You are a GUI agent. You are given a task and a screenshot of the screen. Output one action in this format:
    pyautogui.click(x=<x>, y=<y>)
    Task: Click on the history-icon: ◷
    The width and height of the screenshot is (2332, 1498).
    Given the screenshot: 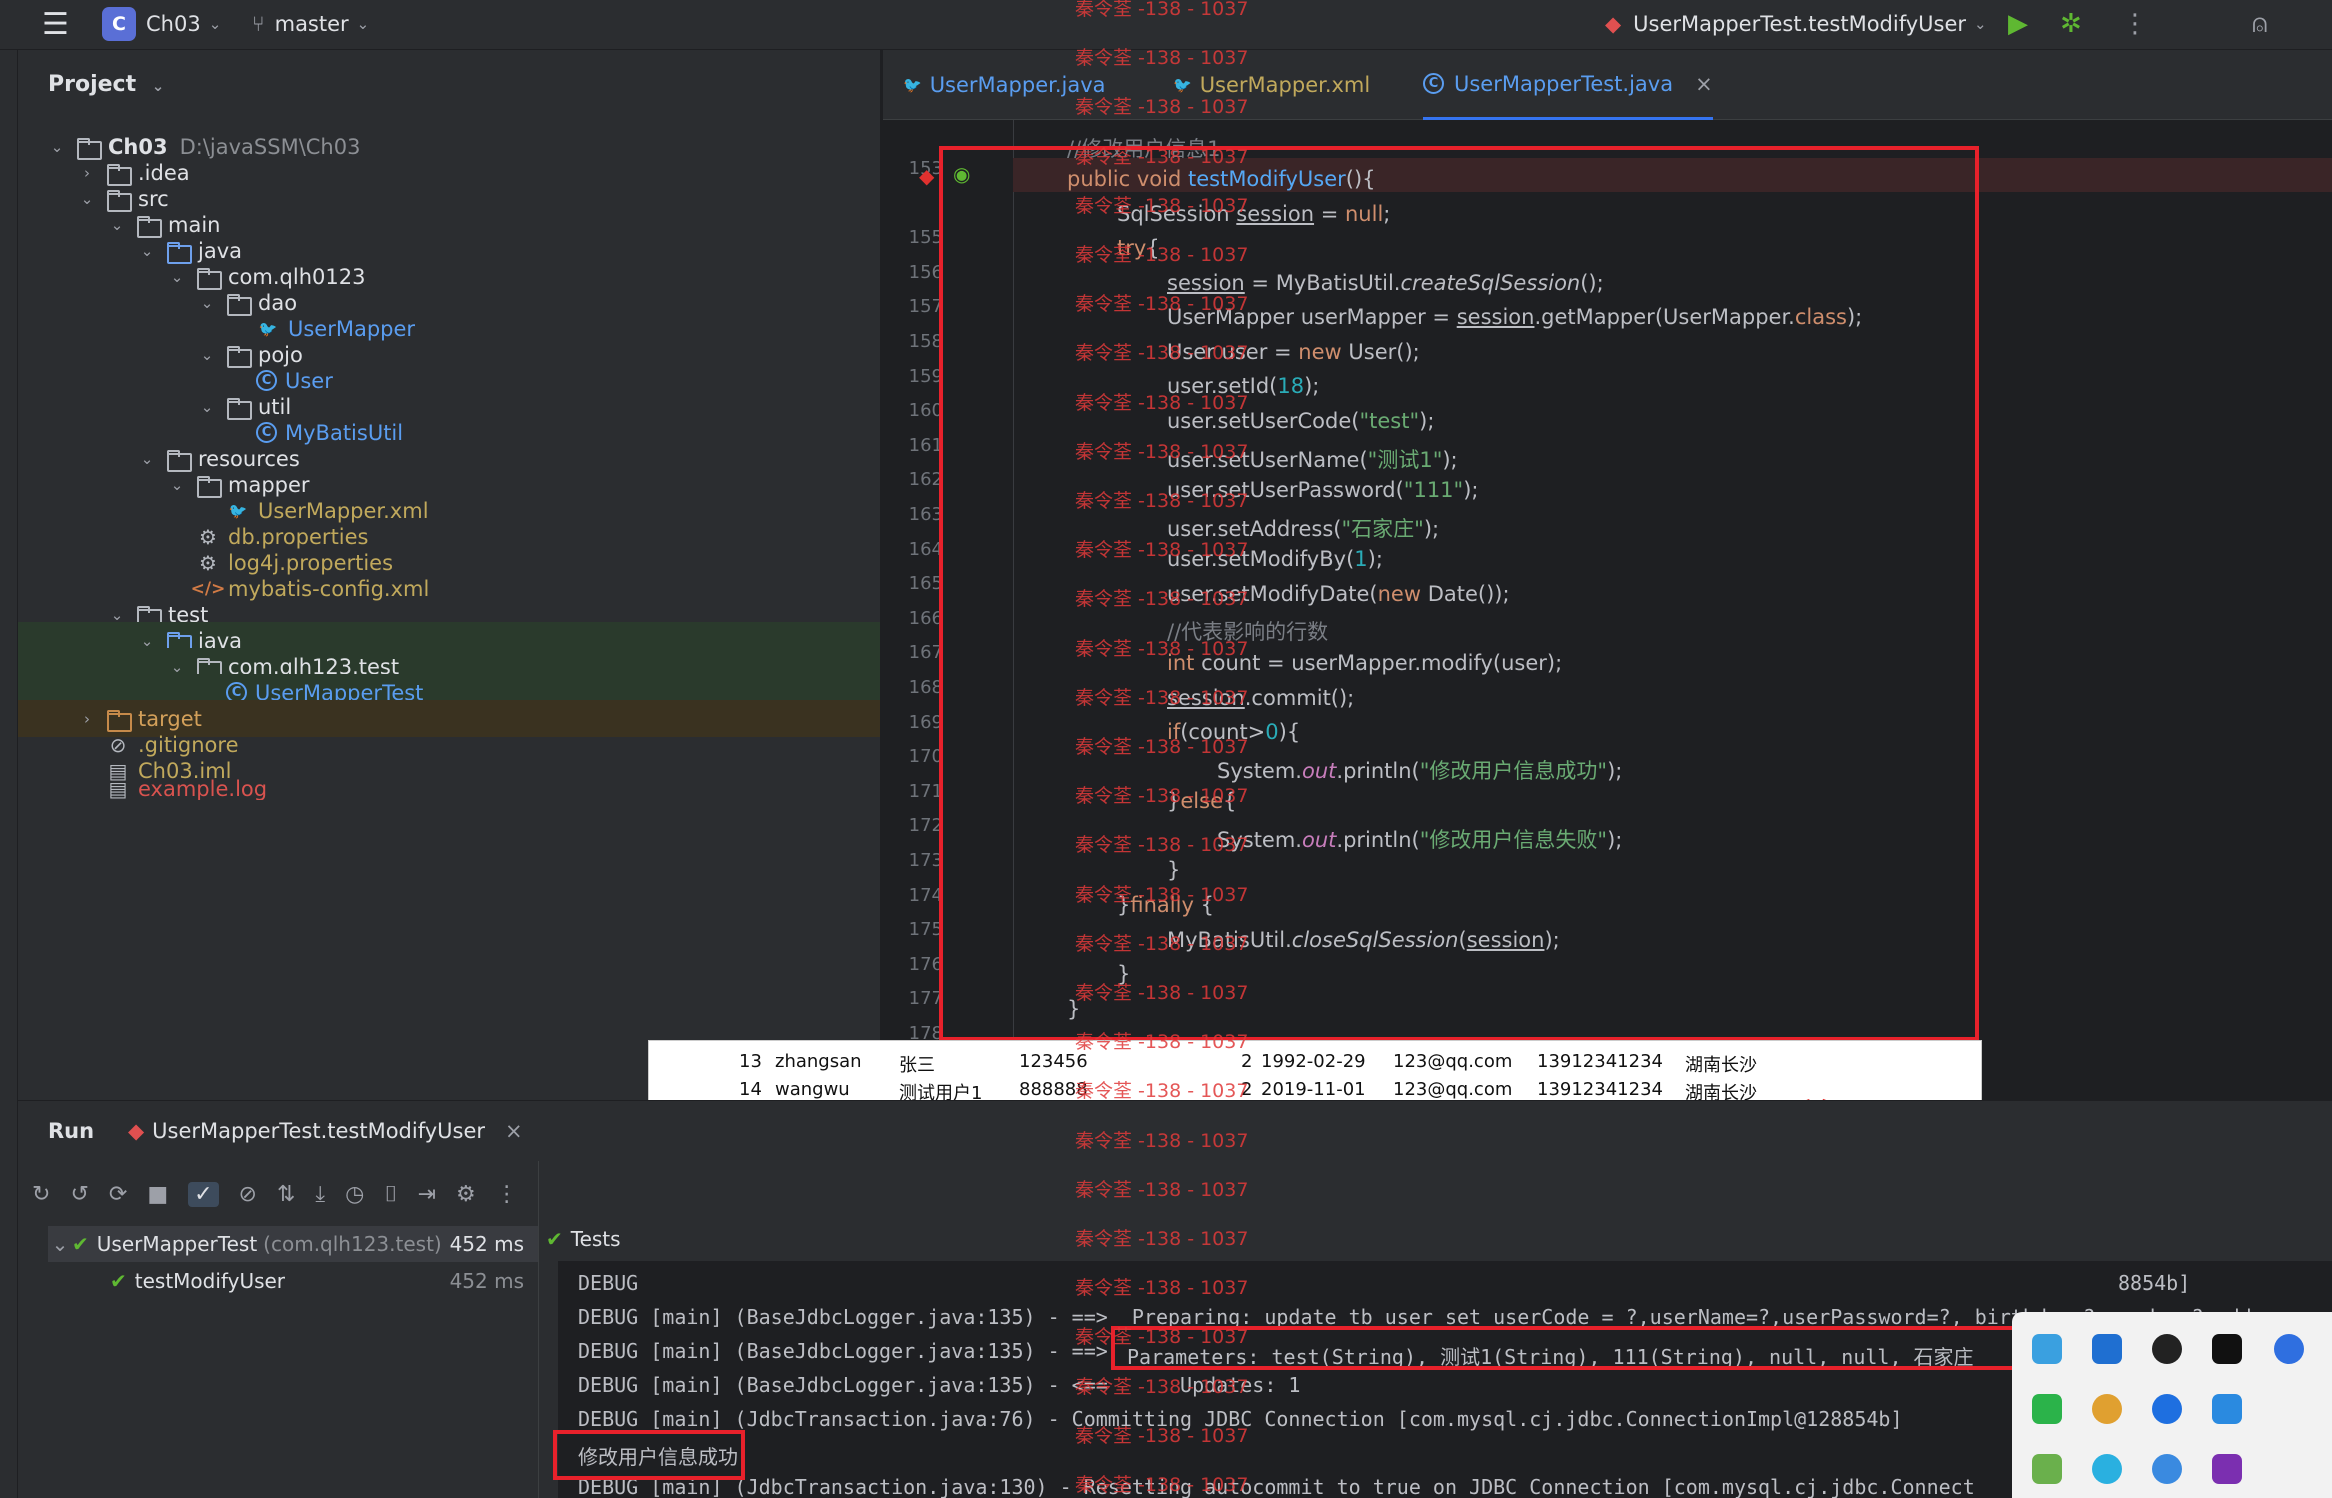 What is the action you would take?
    pyautogui.click(x=354, y=1194)
    